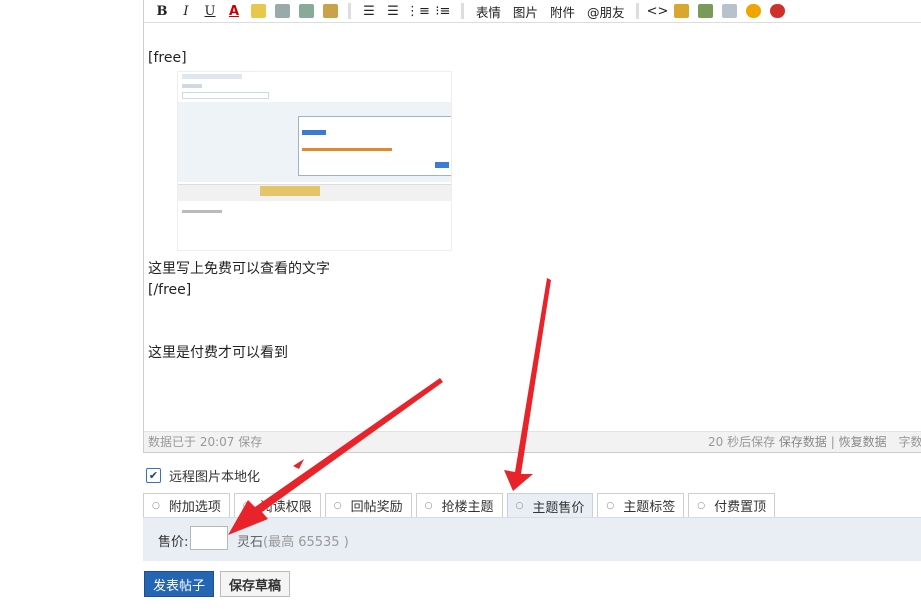 The width and height of the screenshot is (921, 609). Describe the element at coordinates (729, 11) in the screenshot. I see `table-icon` at that location.